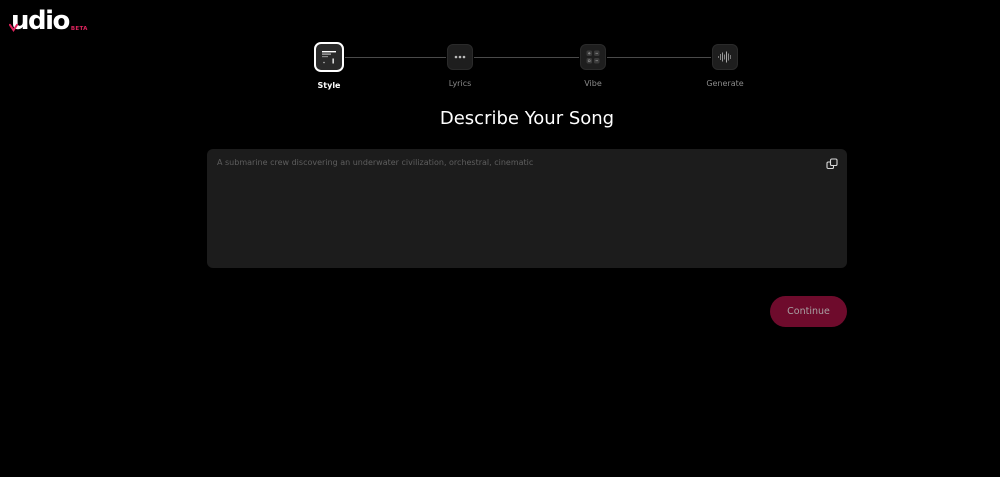 This screenshot has height=477, width=1000. What do you see at coordinates (593, 57) in the screenshot?
I see `grid-icon` at bounding box center [593, 57].